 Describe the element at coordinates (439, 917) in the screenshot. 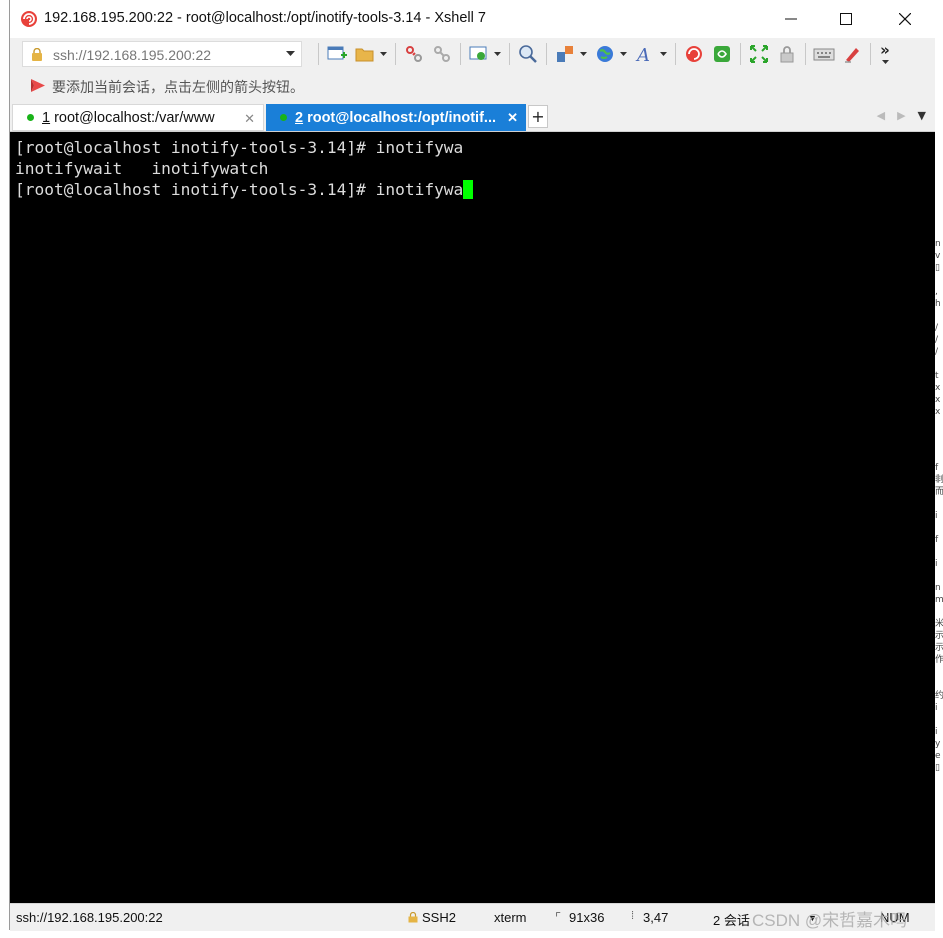

I see `status-protocol: SSH2` at that location.